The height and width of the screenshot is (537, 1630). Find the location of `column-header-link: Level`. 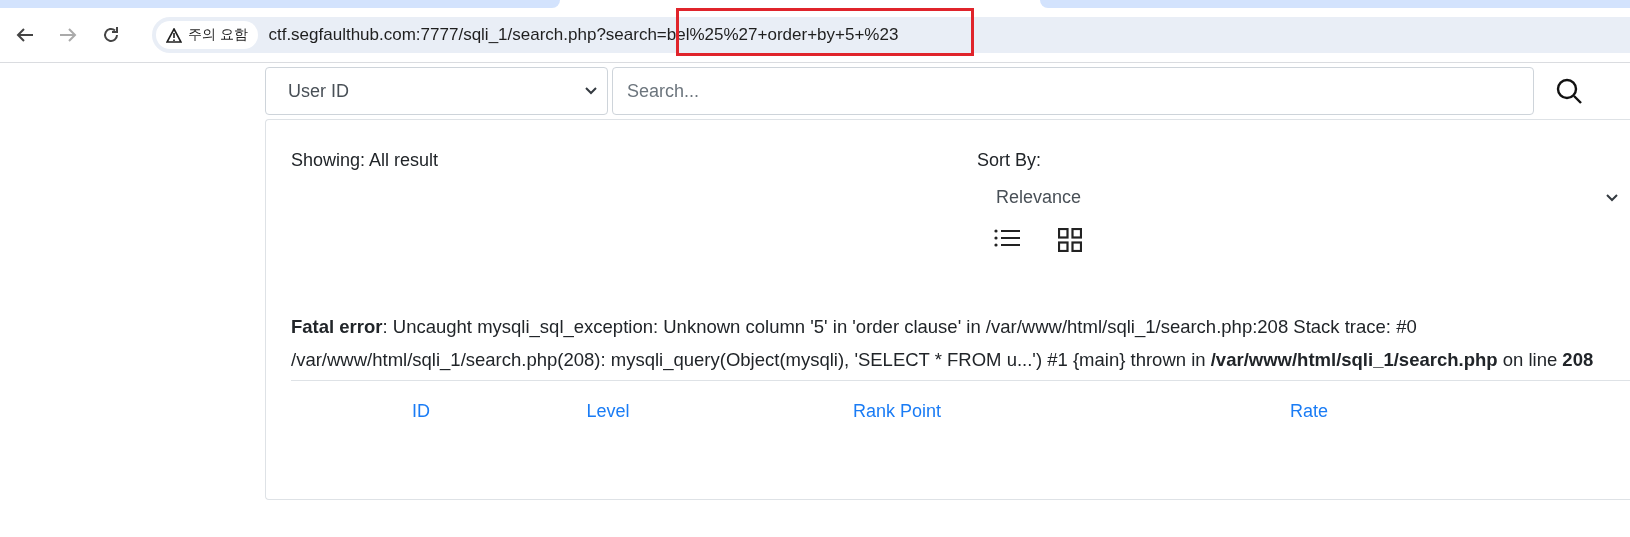

column-header-link: Level is located at coordinates (608, 411).